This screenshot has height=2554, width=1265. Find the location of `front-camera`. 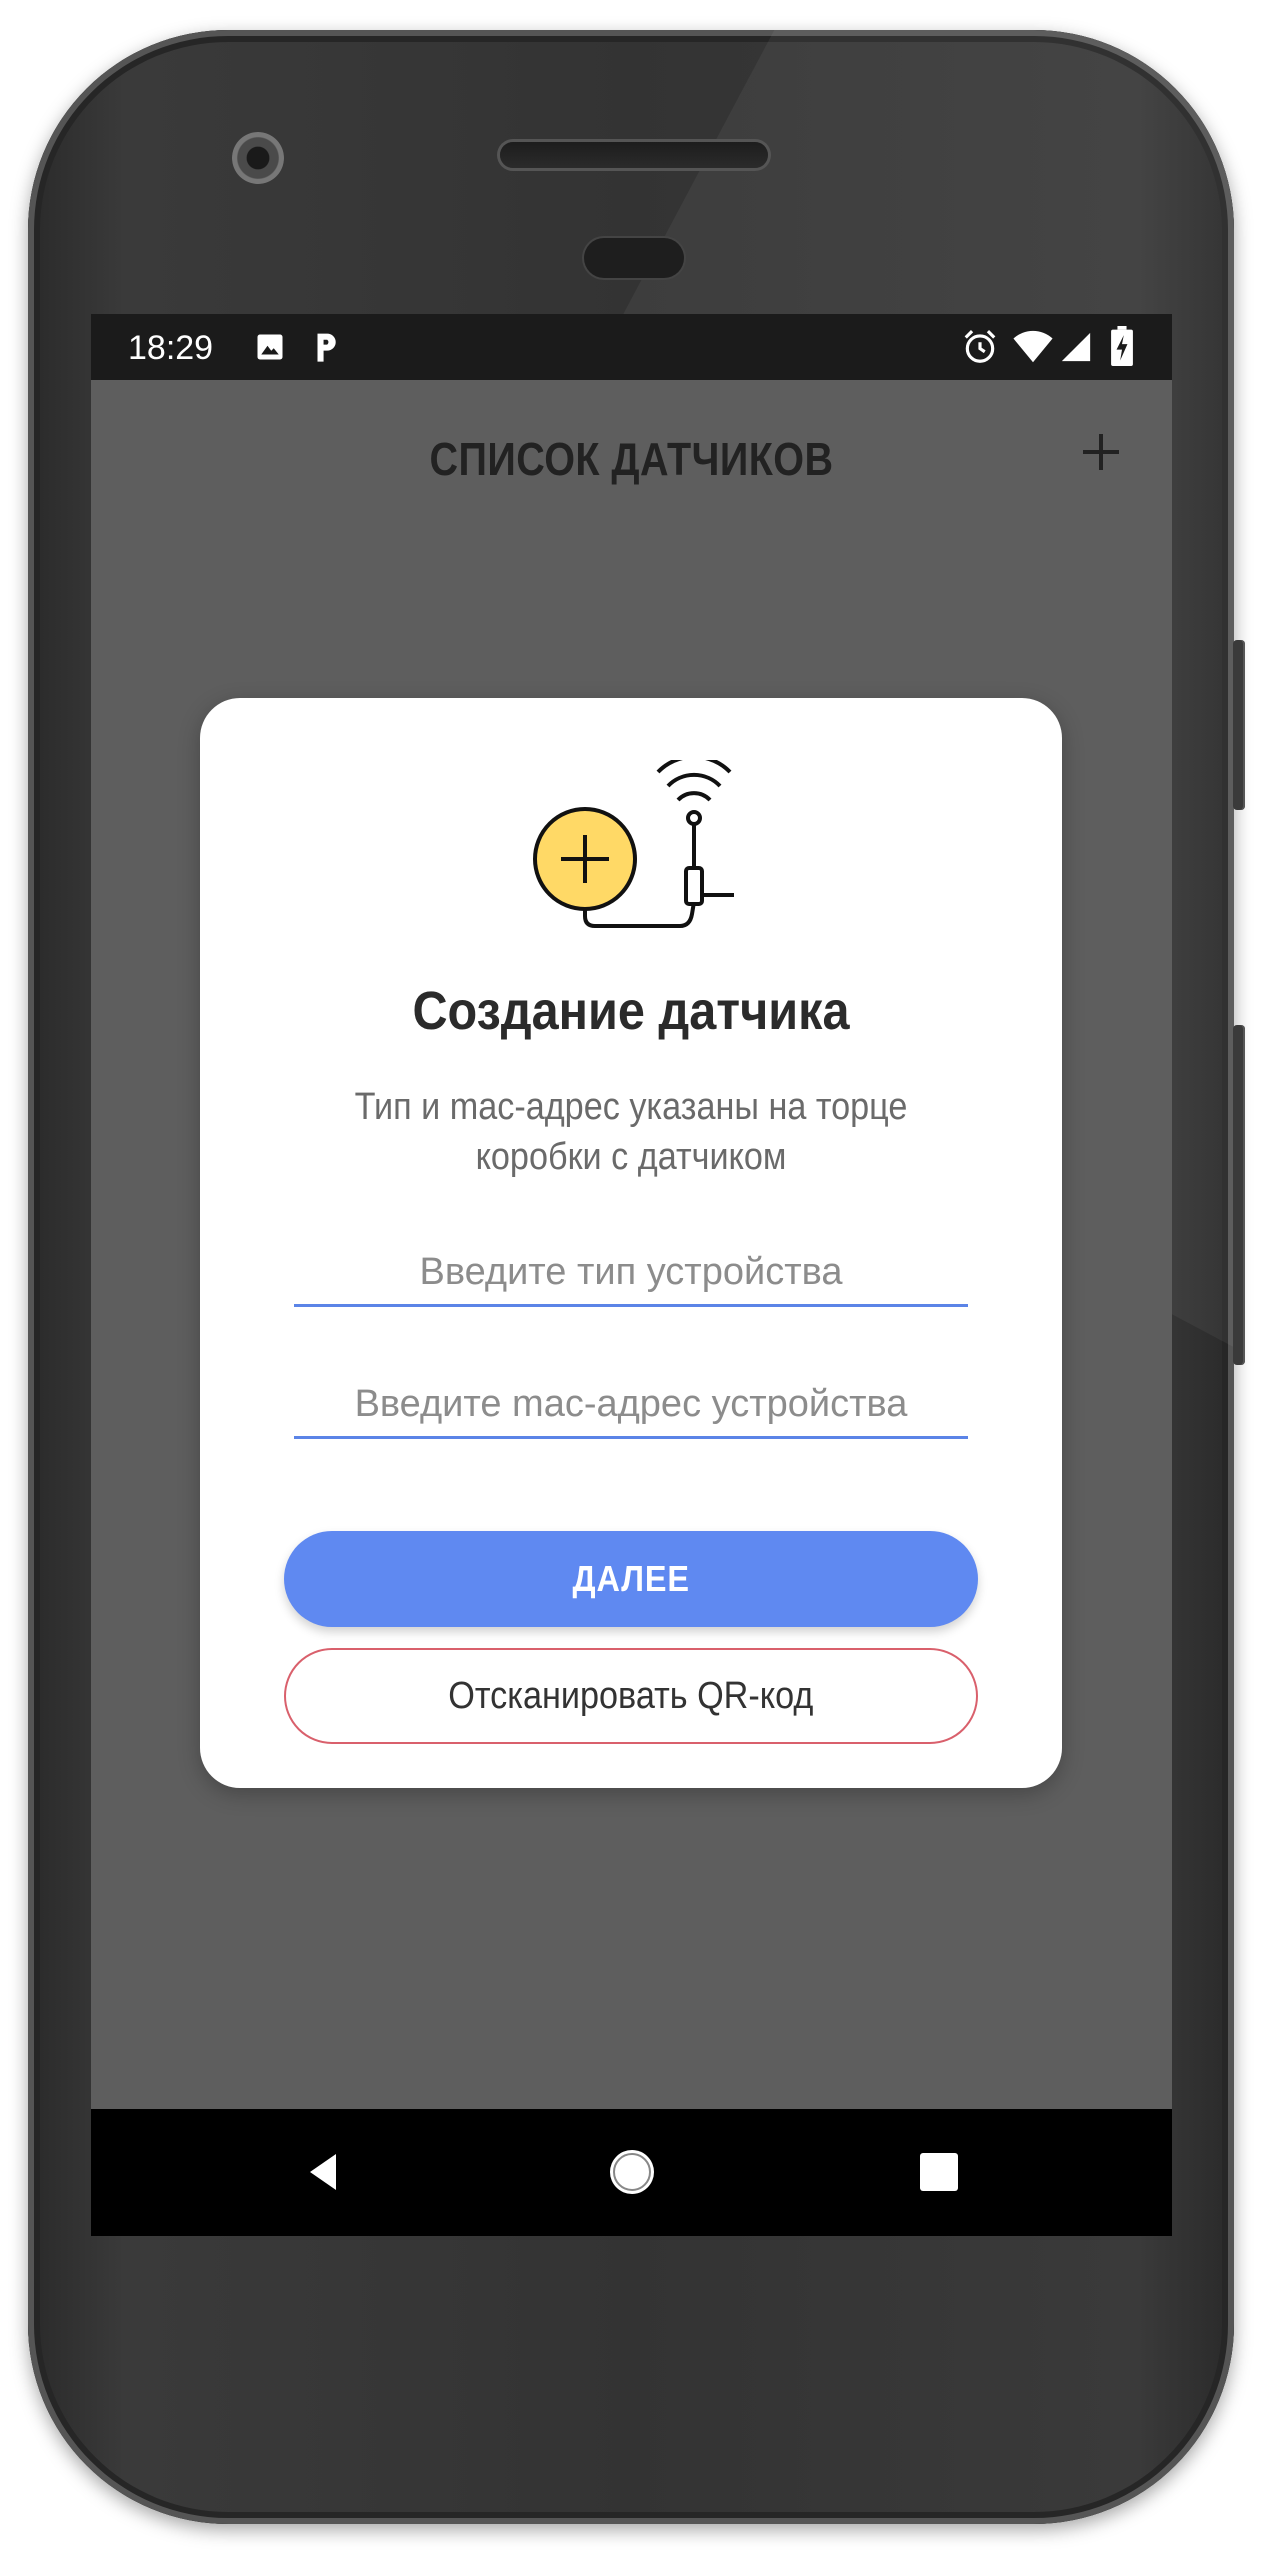

front-camera is located at coordinates (258, 158).